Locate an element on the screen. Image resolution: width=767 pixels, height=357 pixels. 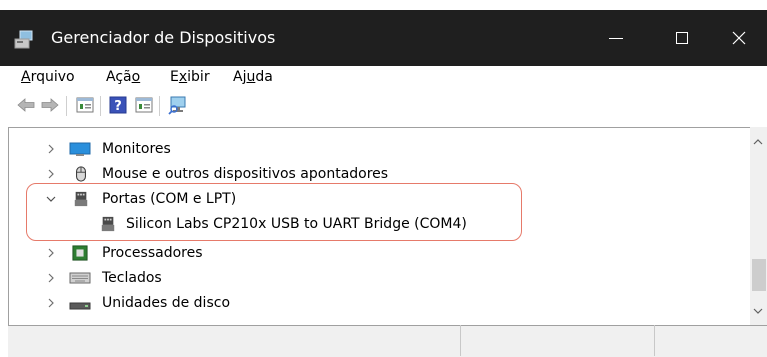
disk-drive-icon is located at coordinates (80, 306).